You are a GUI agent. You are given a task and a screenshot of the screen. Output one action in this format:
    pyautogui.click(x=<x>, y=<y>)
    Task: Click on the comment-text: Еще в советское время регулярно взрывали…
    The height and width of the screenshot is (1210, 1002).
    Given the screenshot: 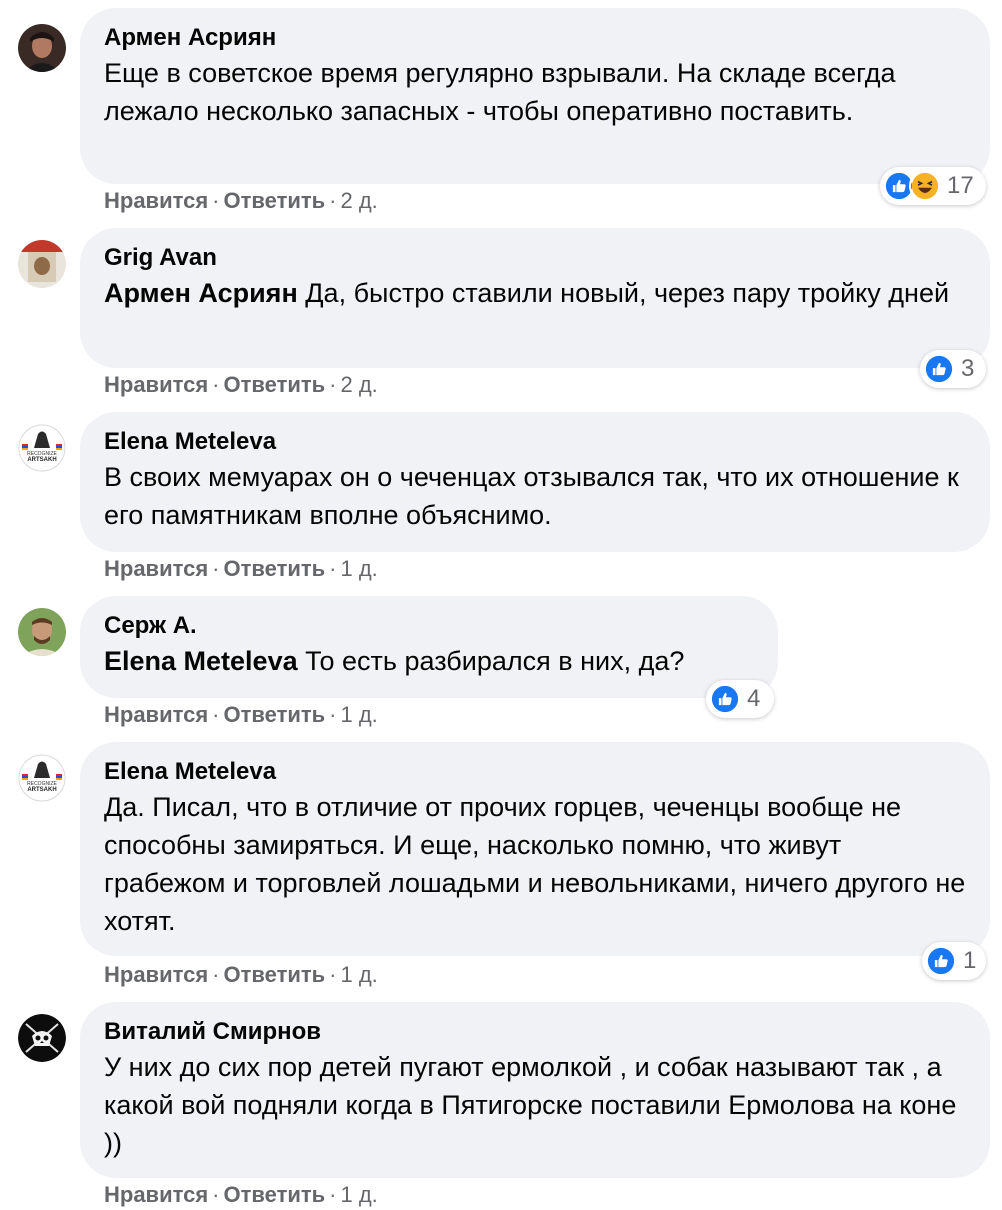 What is the action you would take?
    pyautogui.click(x=500, y=92)
    